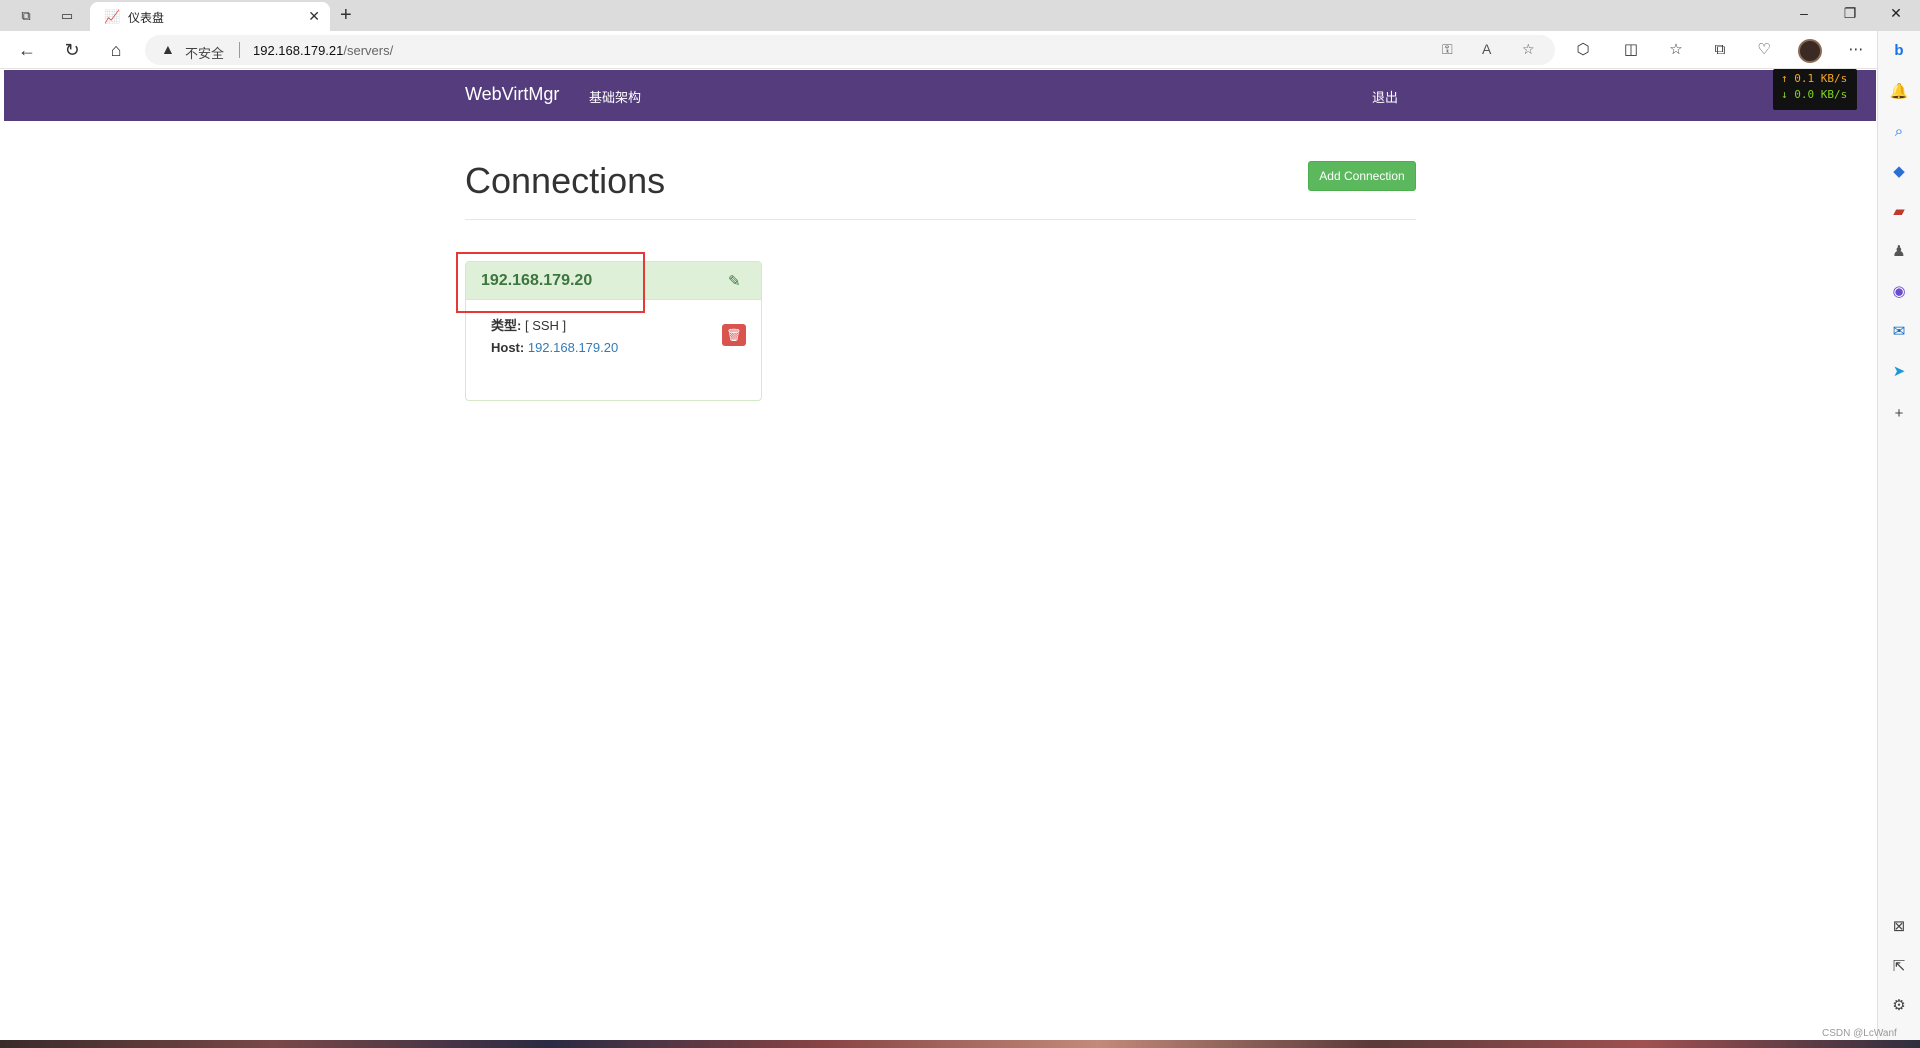  I want to click on browser-tab: 📈 仪表盘 ✕, so click(210, 16).